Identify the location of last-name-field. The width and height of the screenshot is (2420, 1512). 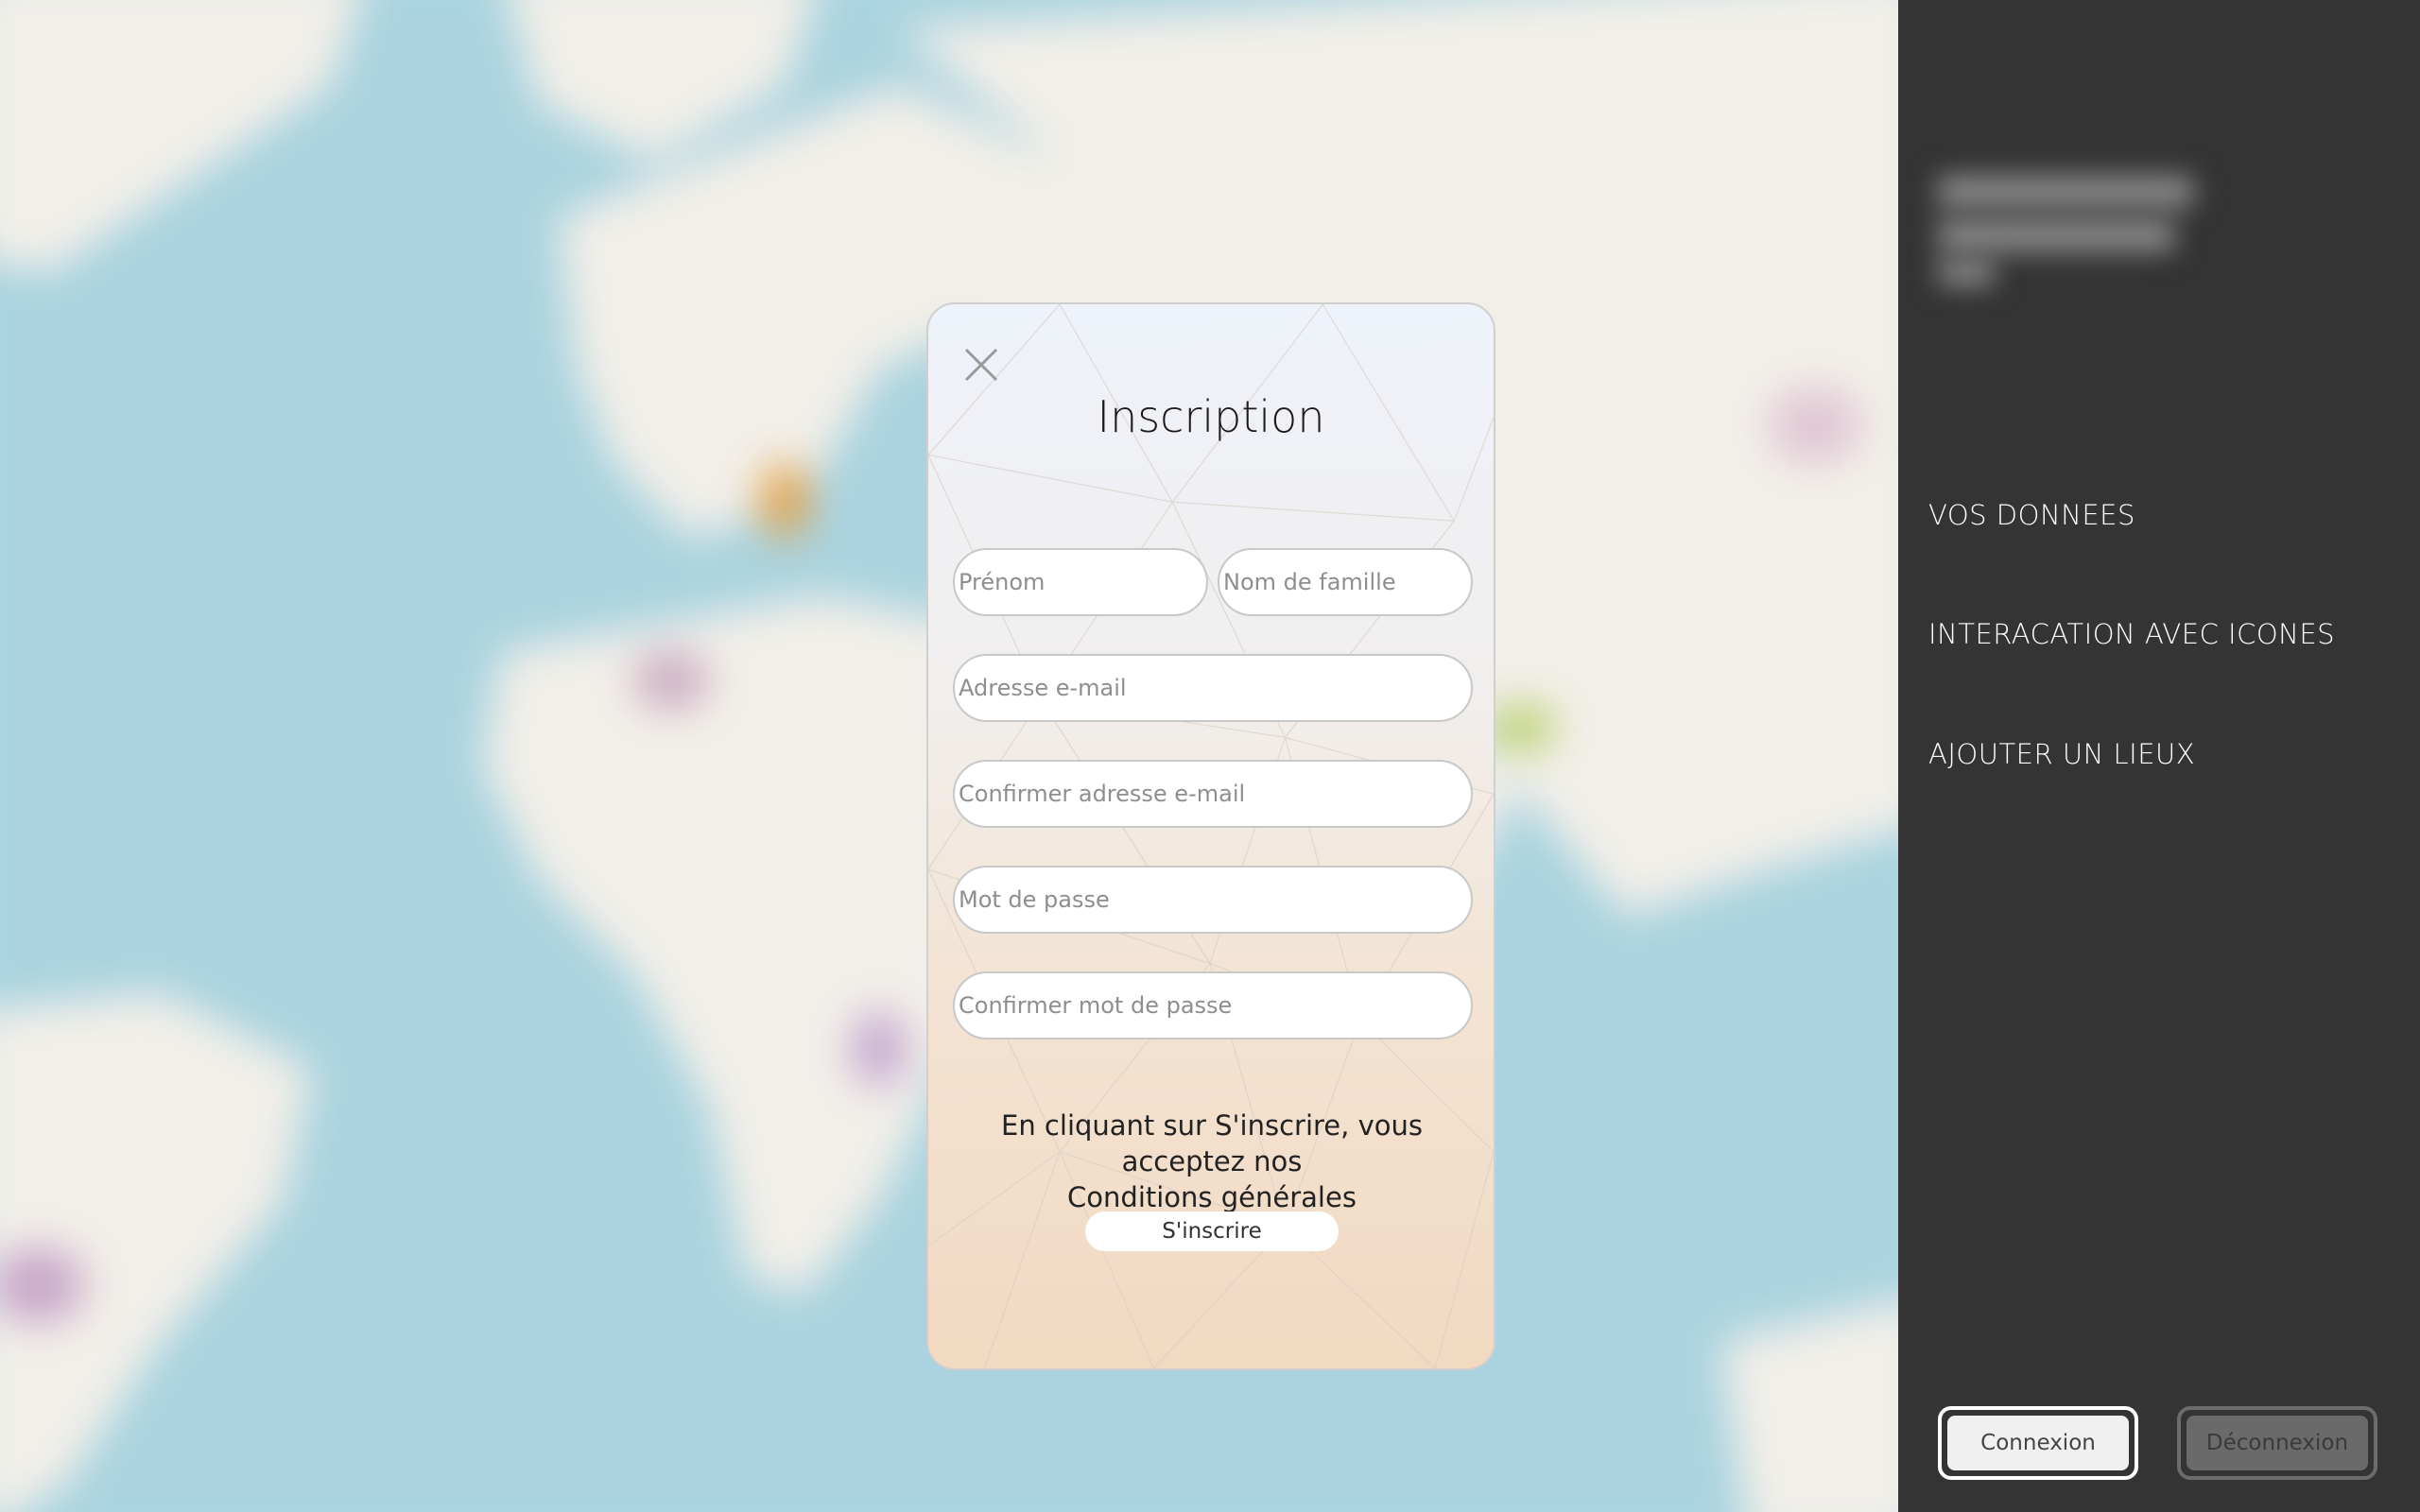
(1345, 582).